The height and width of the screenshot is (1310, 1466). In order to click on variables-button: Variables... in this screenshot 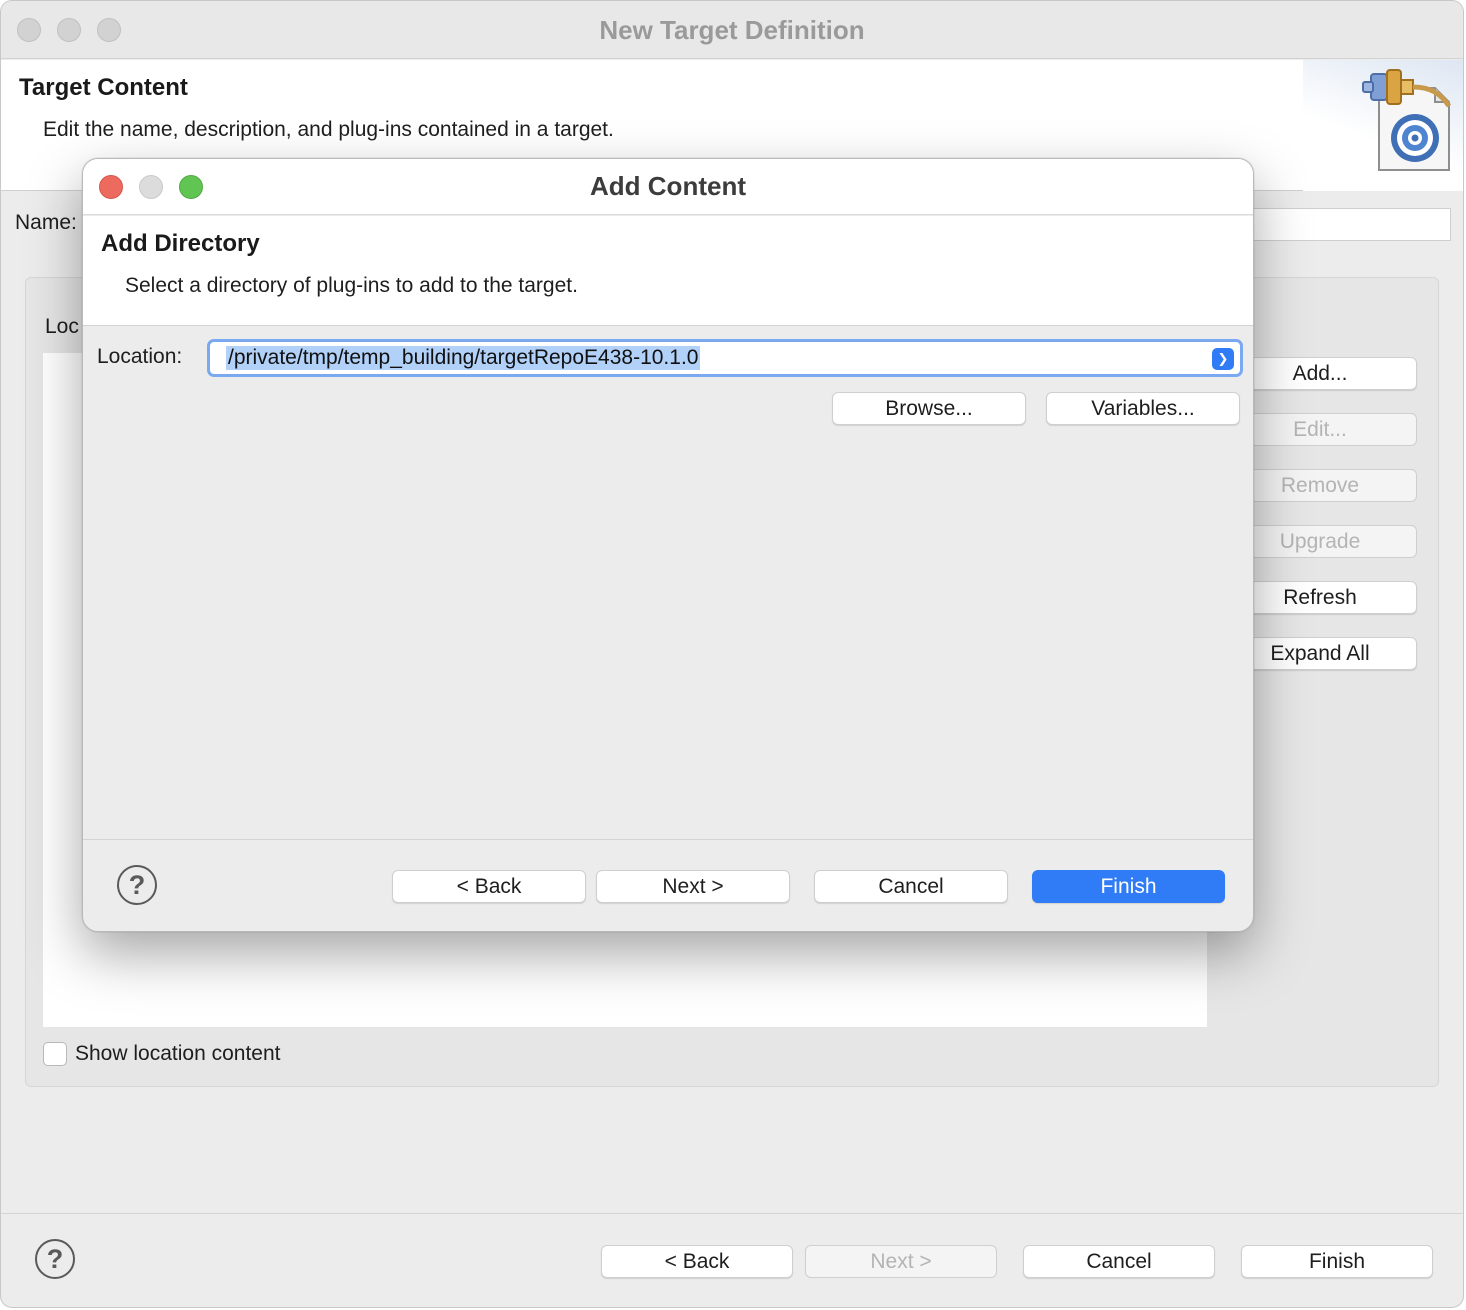, I will do `click(1143, 408)`.